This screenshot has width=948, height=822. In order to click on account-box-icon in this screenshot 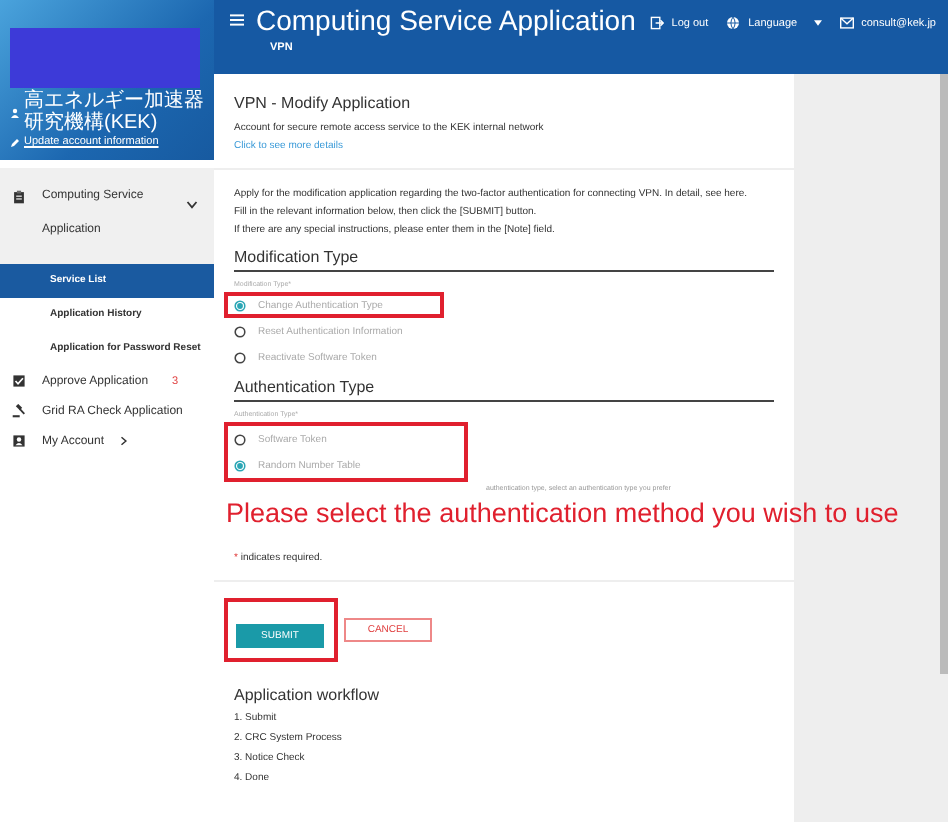, I will do `click(19, 441)`.